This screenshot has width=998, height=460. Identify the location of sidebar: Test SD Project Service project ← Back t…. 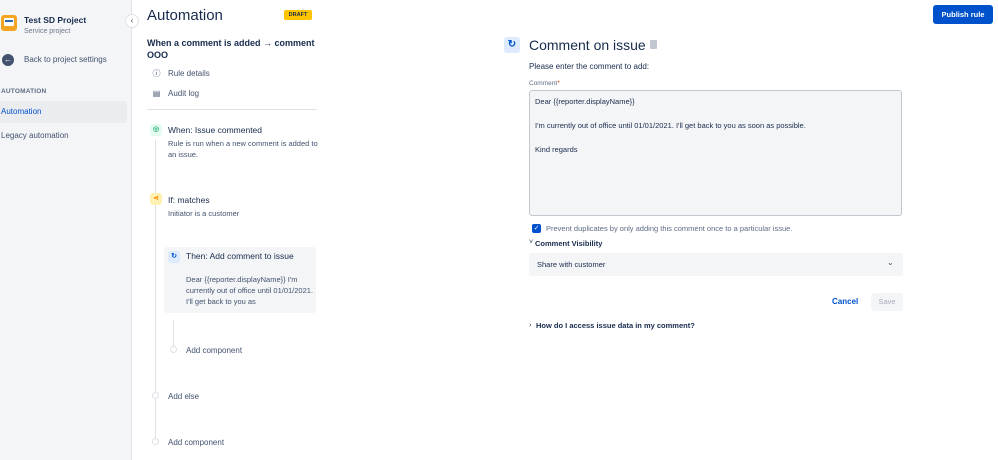
(66, 230).